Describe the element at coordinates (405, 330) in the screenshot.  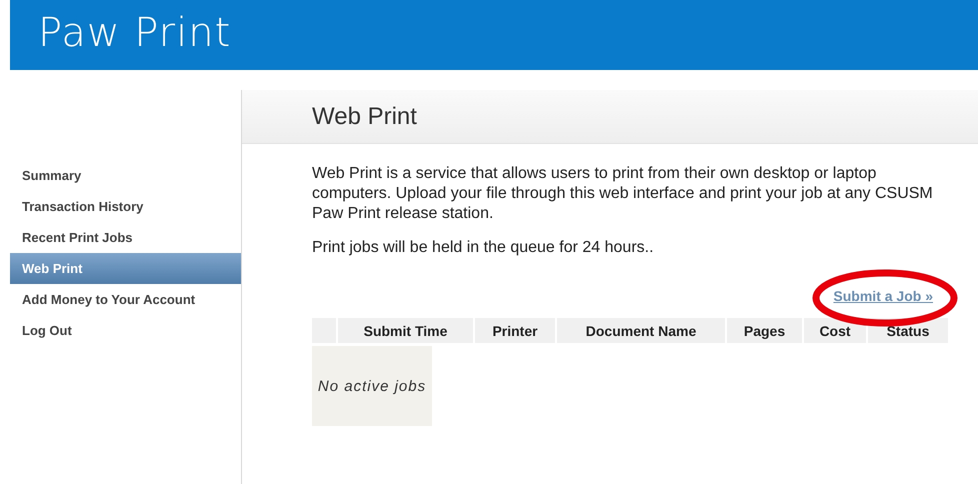
I see `column-header: Submit Time` at that location.